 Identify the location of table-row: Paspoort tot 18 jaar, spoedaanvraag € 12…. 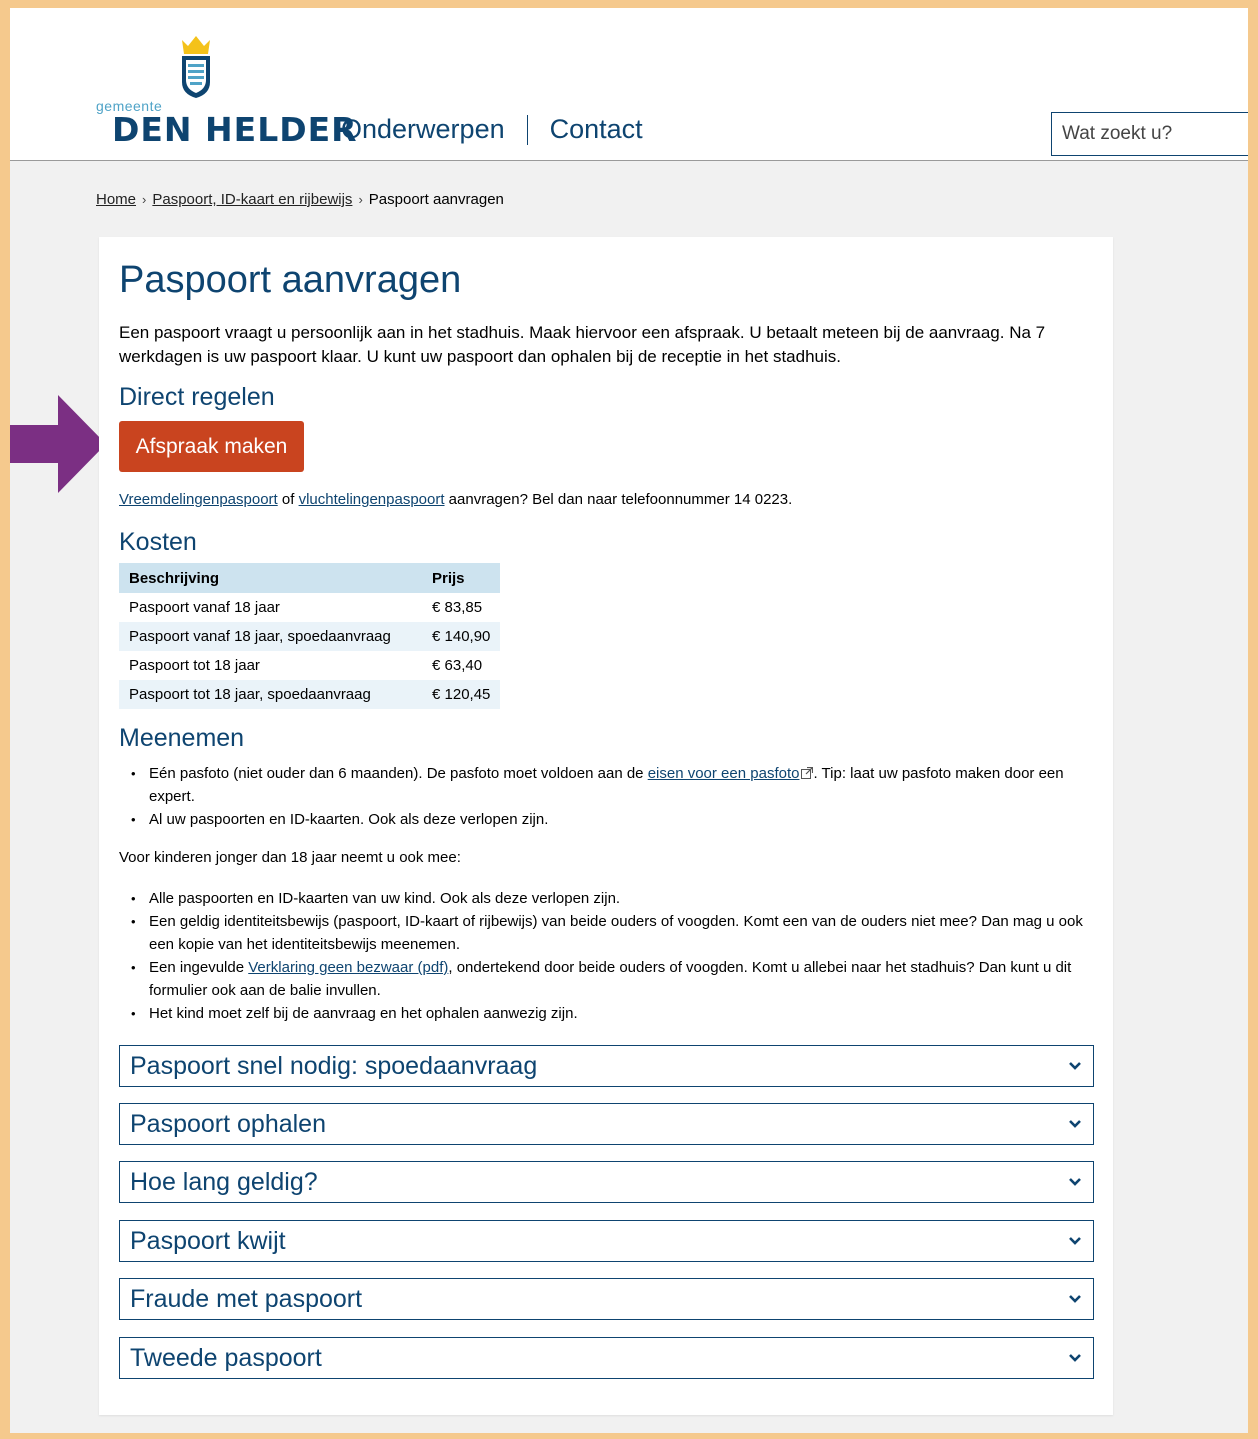
(310, 694).